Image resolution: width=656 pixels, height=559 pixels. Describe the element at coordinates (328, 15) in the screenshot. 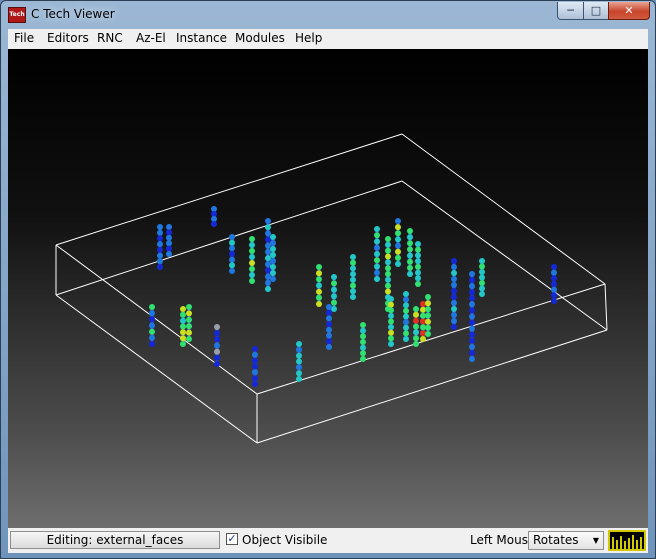

I see `title-bar: Tech C Tech Viewer ─ □ ✕` at that location.